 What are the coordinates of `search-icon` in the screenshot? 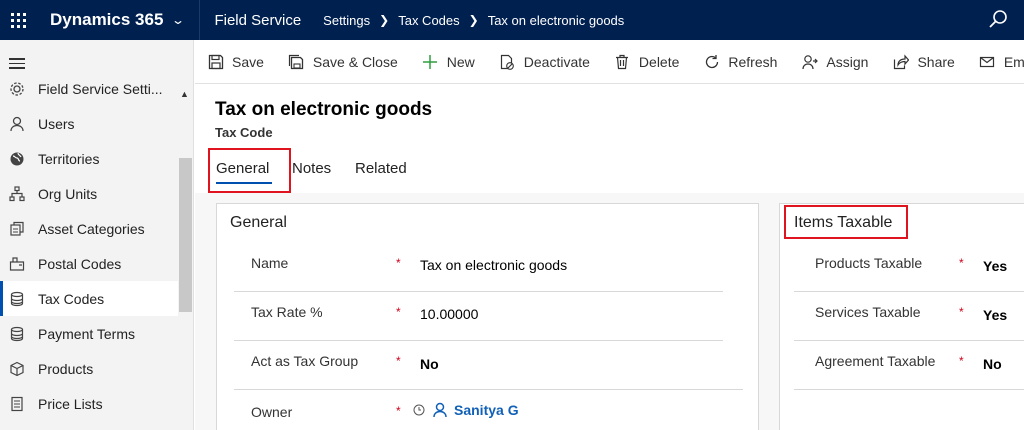 It's located at (998, 19).